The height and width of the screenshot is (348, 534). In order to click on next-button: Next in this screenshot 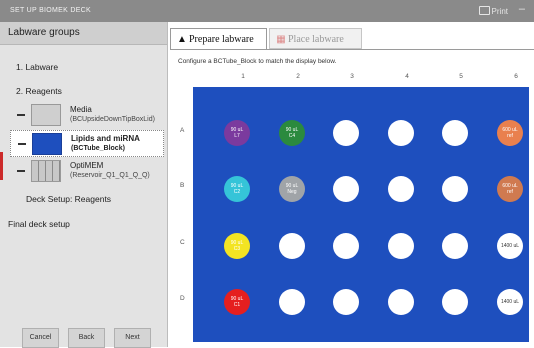, I will do `click(132, 338)`.